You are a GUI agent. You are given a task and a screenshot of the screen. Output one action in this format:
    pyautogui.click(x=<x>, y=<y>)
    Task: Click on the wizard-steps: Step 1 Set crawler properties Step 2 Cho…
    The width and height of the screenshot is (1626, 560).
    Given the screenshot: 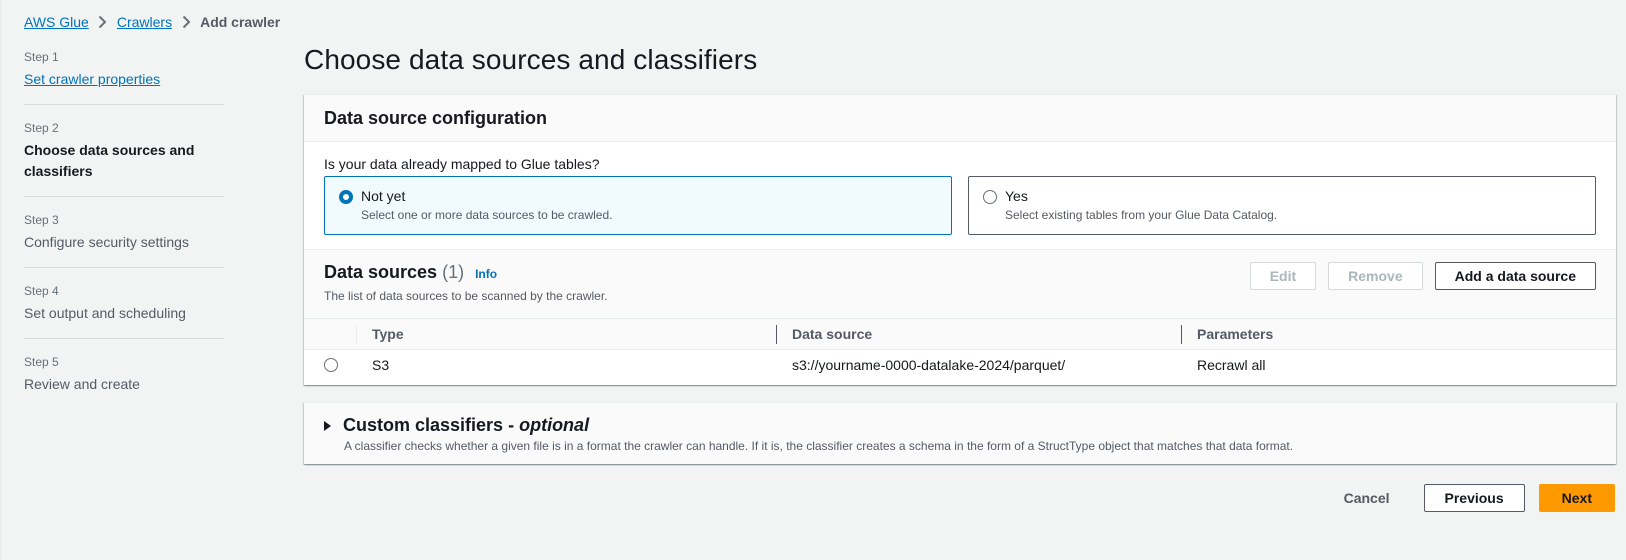 What is the action you would take?
    pyautogui.click(x=124, y=236)
    